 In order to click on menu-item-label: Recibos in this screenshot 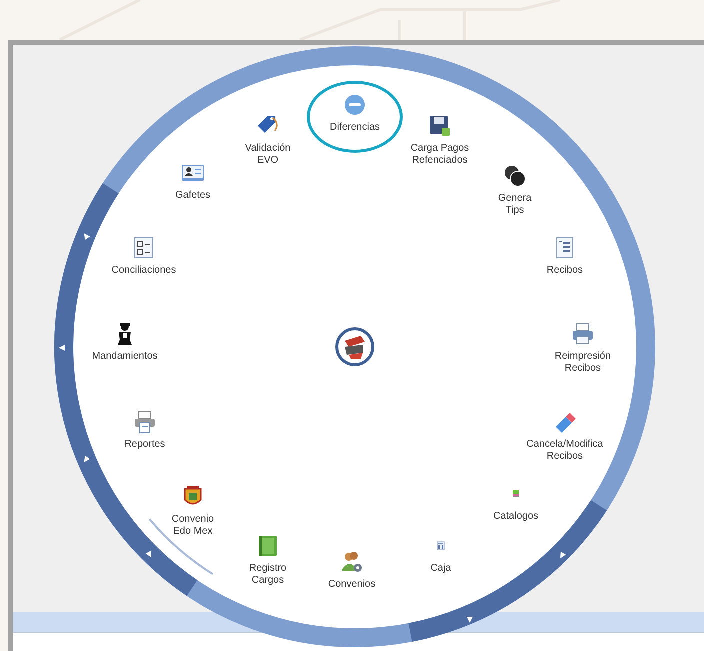, I will do `click(565, 271)`.